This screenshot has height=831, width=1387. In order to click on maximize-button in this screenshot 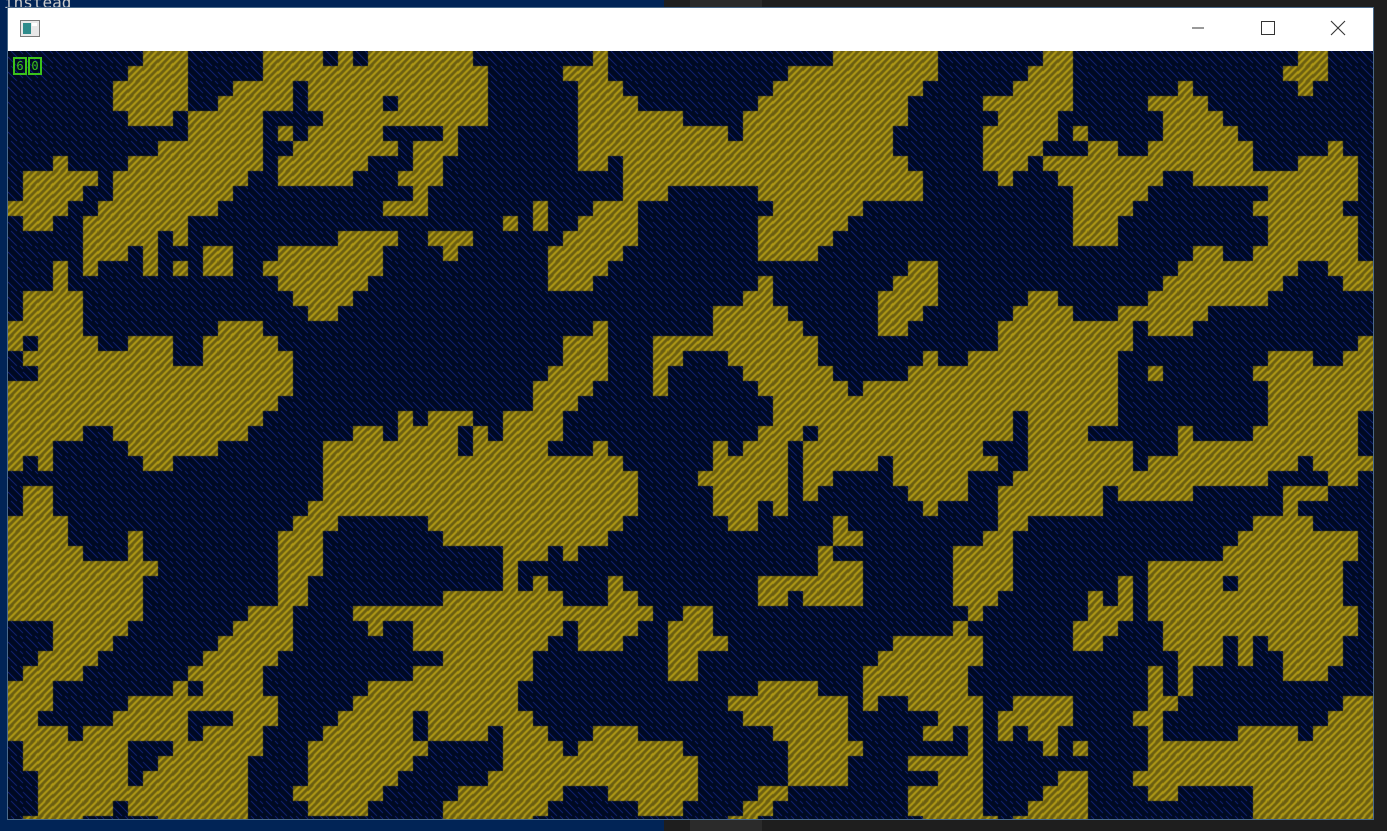, I will do `click(1268, 29)`.